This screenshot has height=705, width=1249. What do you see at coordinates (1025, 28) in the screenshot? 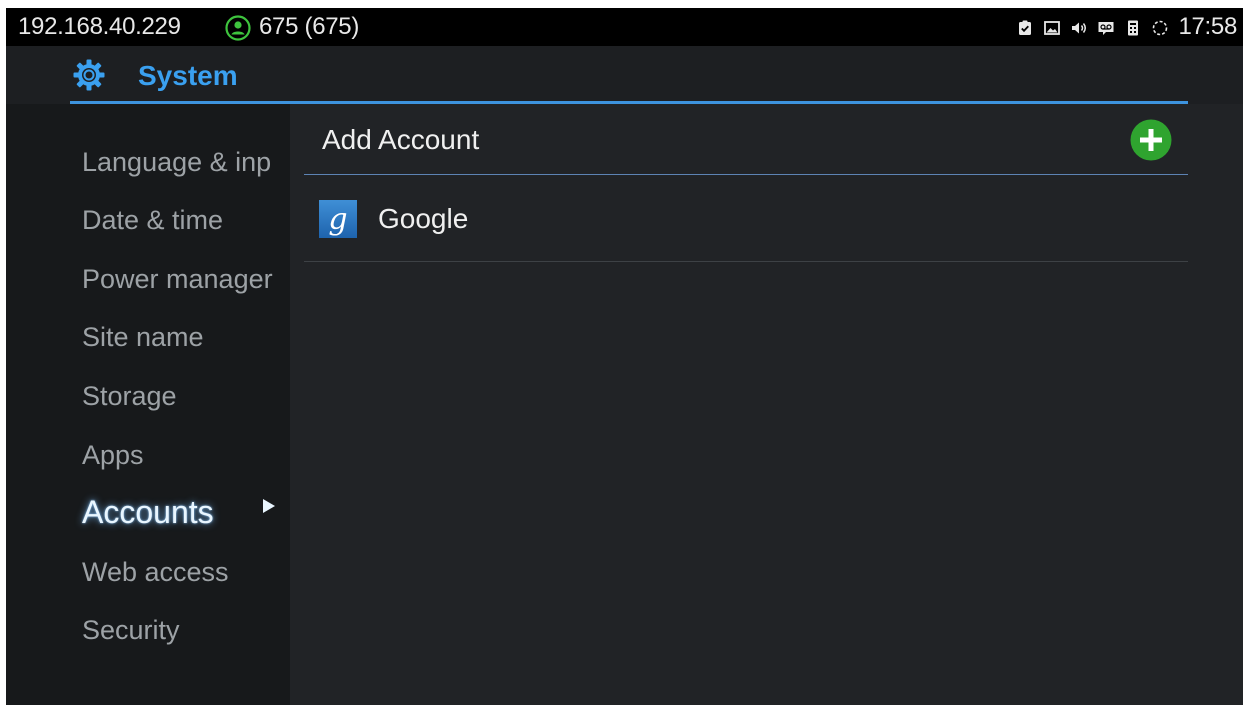
I see `clipboard-check-icon` at bounding box center [1025, 28].